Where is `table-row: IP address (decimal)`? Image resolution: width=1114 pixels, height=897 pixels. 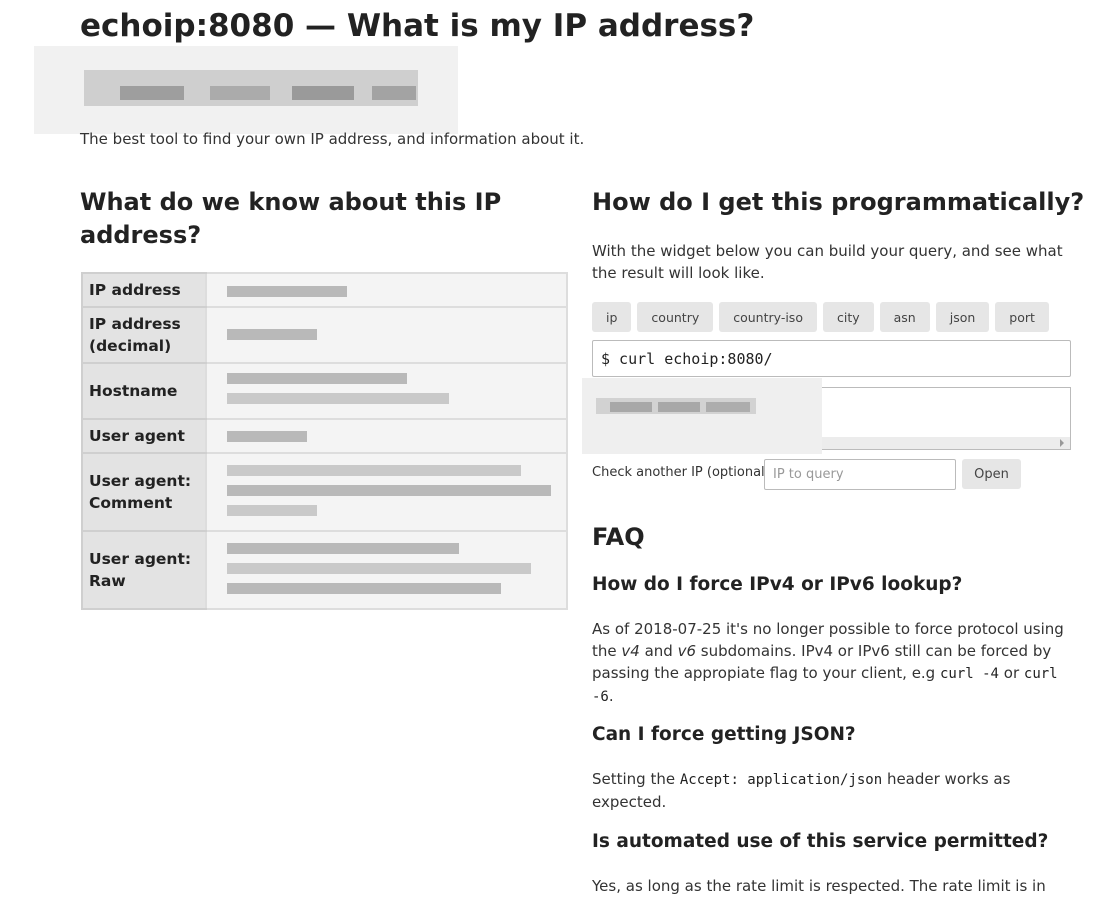
table-row: IP address (decimal) is located at coordinates (324, 335).